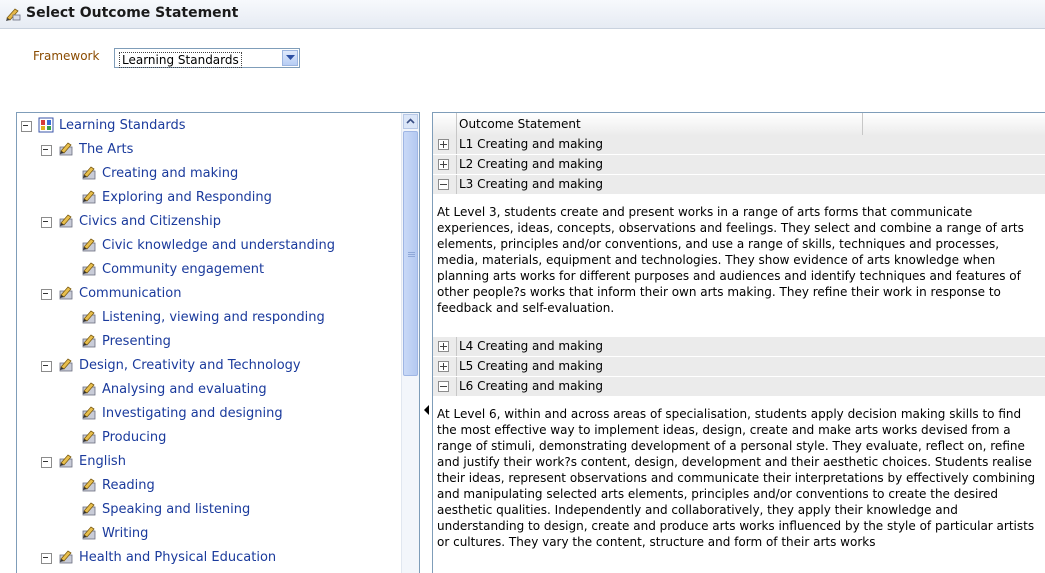 The height and width of the screenshot is (573, 1045). I want to click on tree-item-presenting: Presenting, so click(126, 342).